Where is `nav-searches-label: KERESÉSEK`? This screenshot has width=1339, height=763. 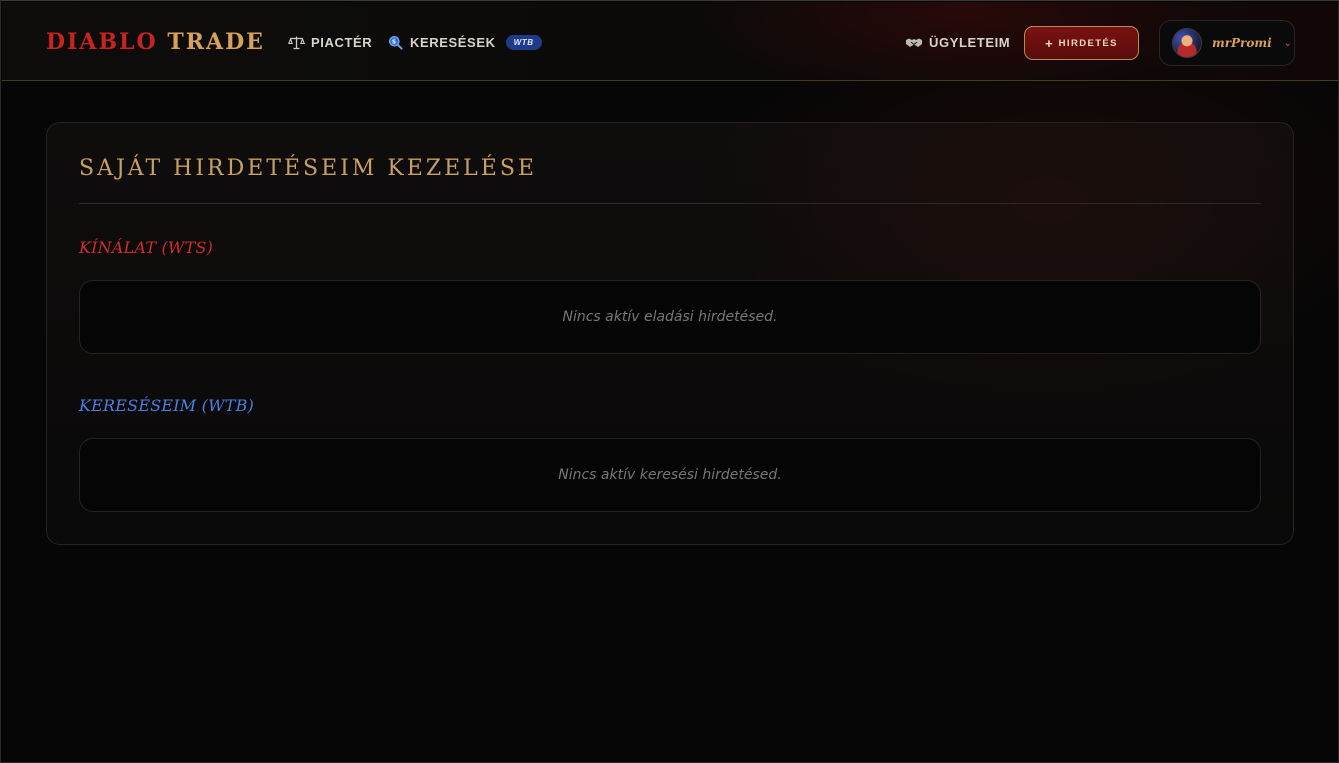 nav-searches-label: KERESÉSEK is located at coordinates (453, 42).